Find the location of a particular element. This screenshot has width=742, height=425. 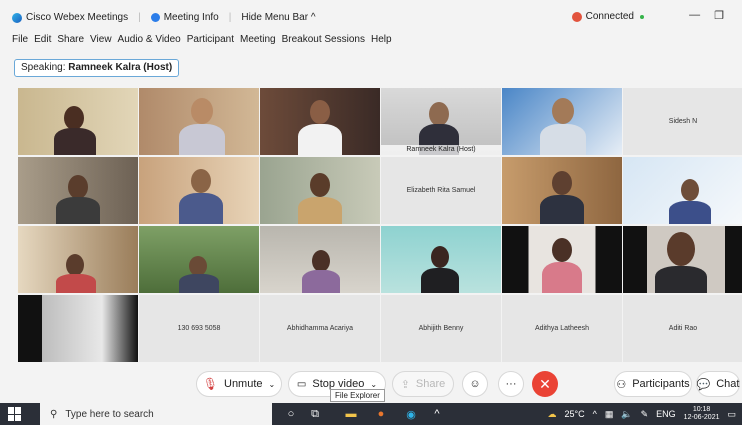

clock: 10:18 12-06-2021 is located at coordinates (702, 414).